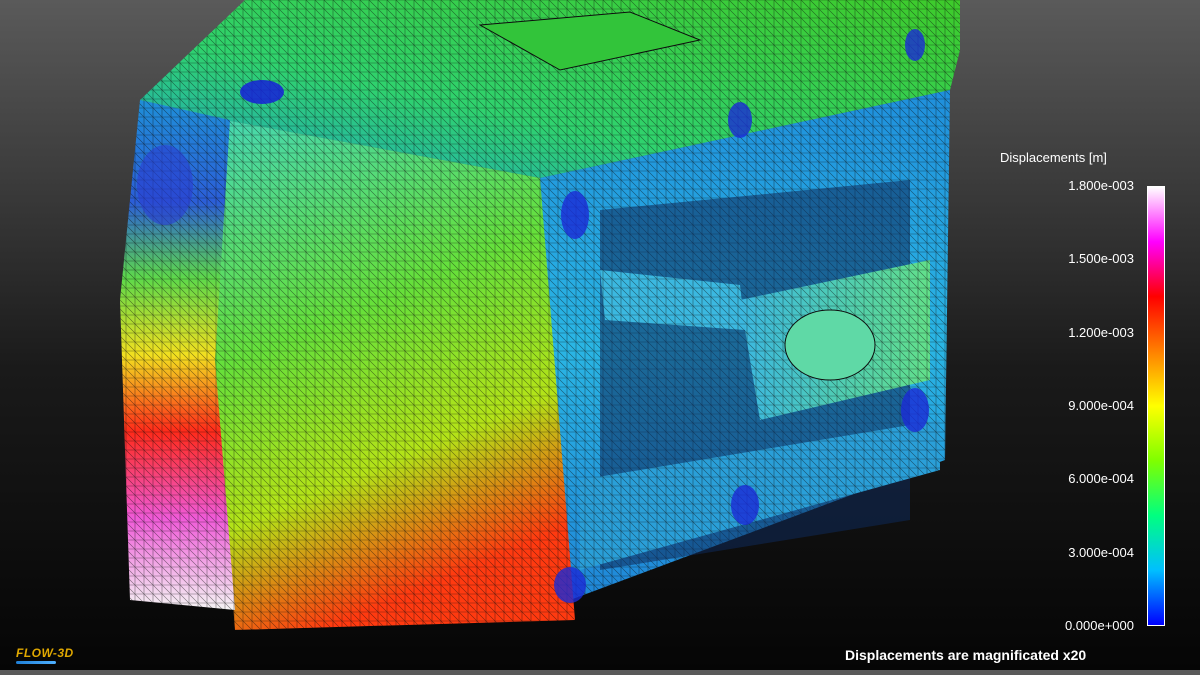 The width and height of the screenshot is (1200, 675). I want to click on legend-tick-label: 1.200e-003, so click(1101, 332).